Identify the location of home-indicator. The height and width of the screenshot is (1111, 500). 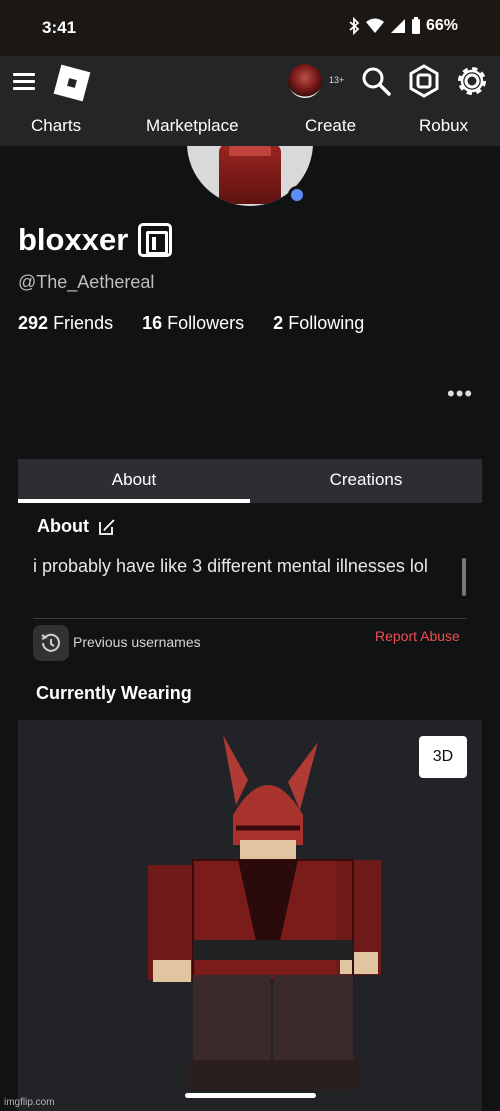
(250, 1095).